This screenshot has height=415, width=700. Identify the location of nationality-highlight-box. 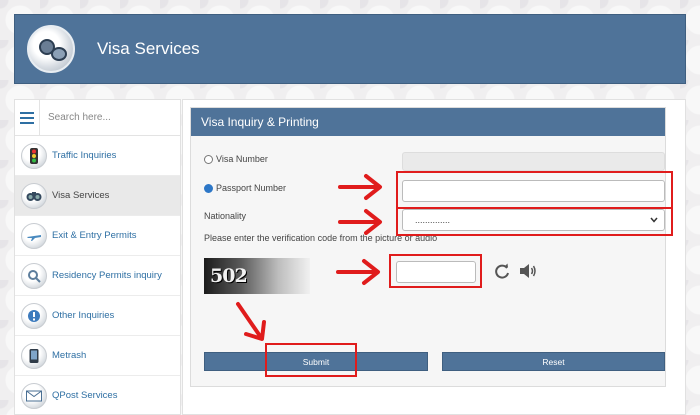
(534, 221).